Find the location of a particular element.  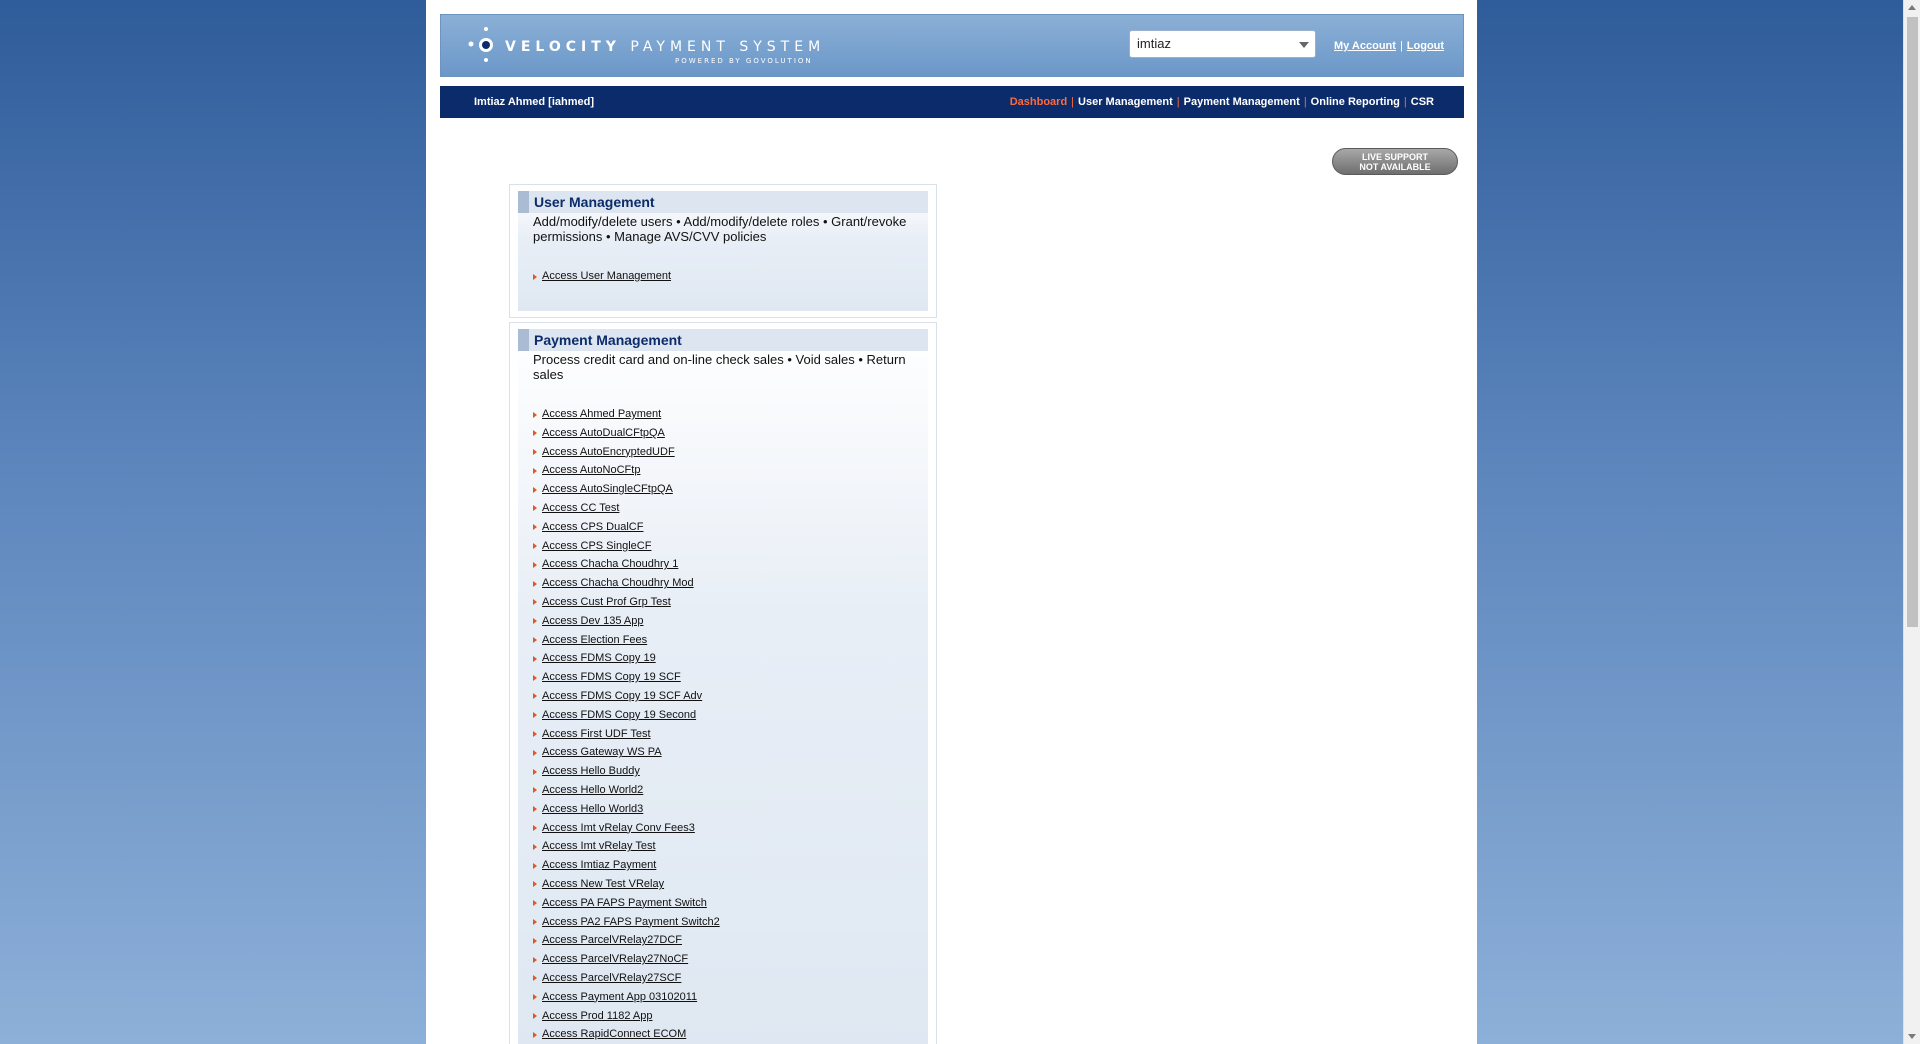

access-link: Access Hello Buddy is located at coordinates (591, 771).